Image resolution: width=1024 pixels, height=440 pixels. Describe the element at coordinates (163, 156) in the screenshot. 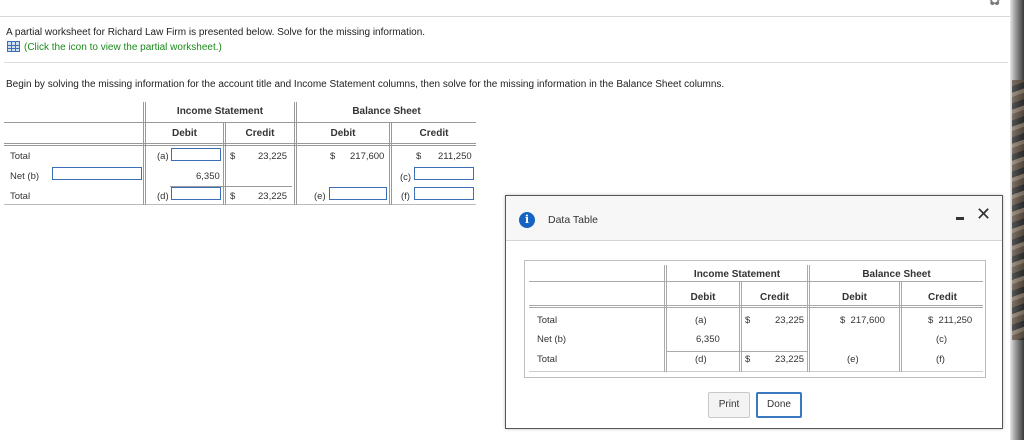

I see `row-letter: (a)` at that location.